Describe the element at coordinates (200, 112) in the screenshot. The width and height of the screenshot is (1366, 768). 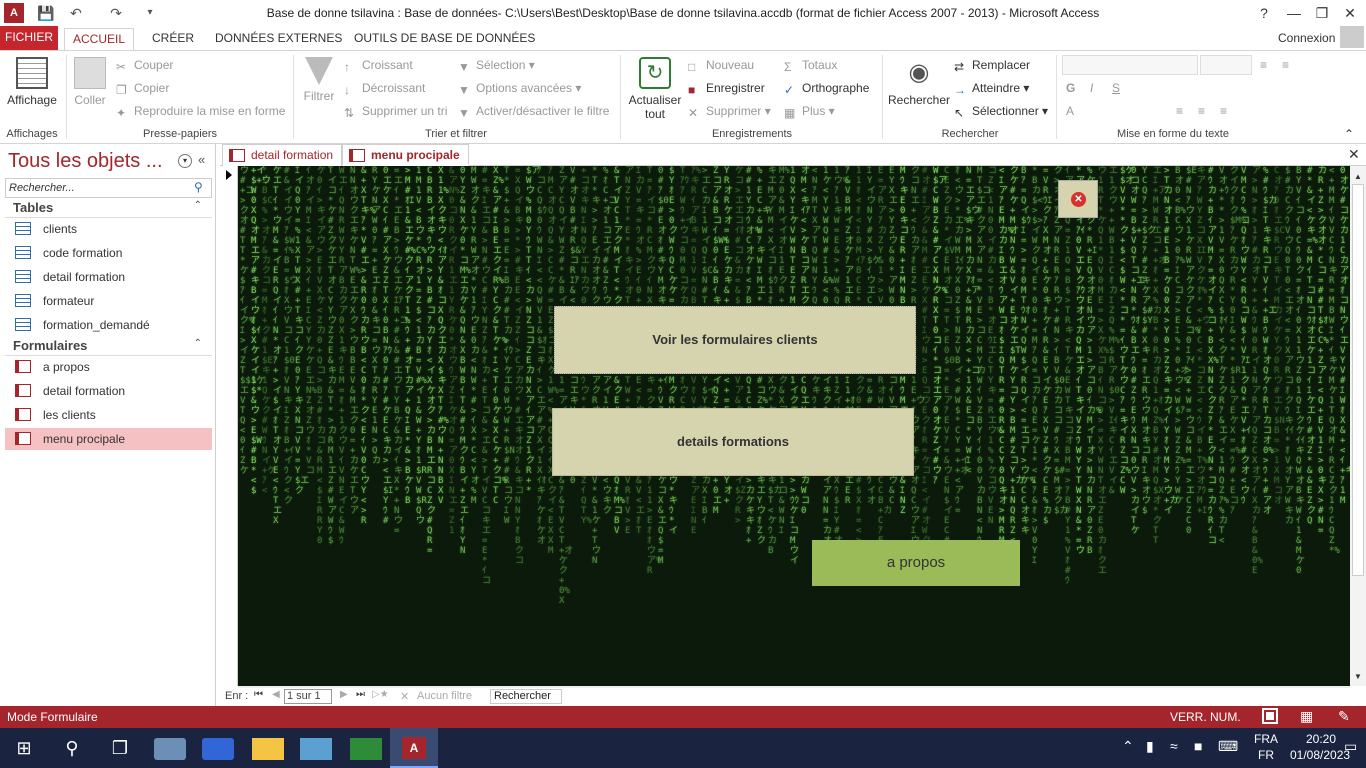
I see `reproduire-button: ✦ Reproduire la mise en forme` at that location.